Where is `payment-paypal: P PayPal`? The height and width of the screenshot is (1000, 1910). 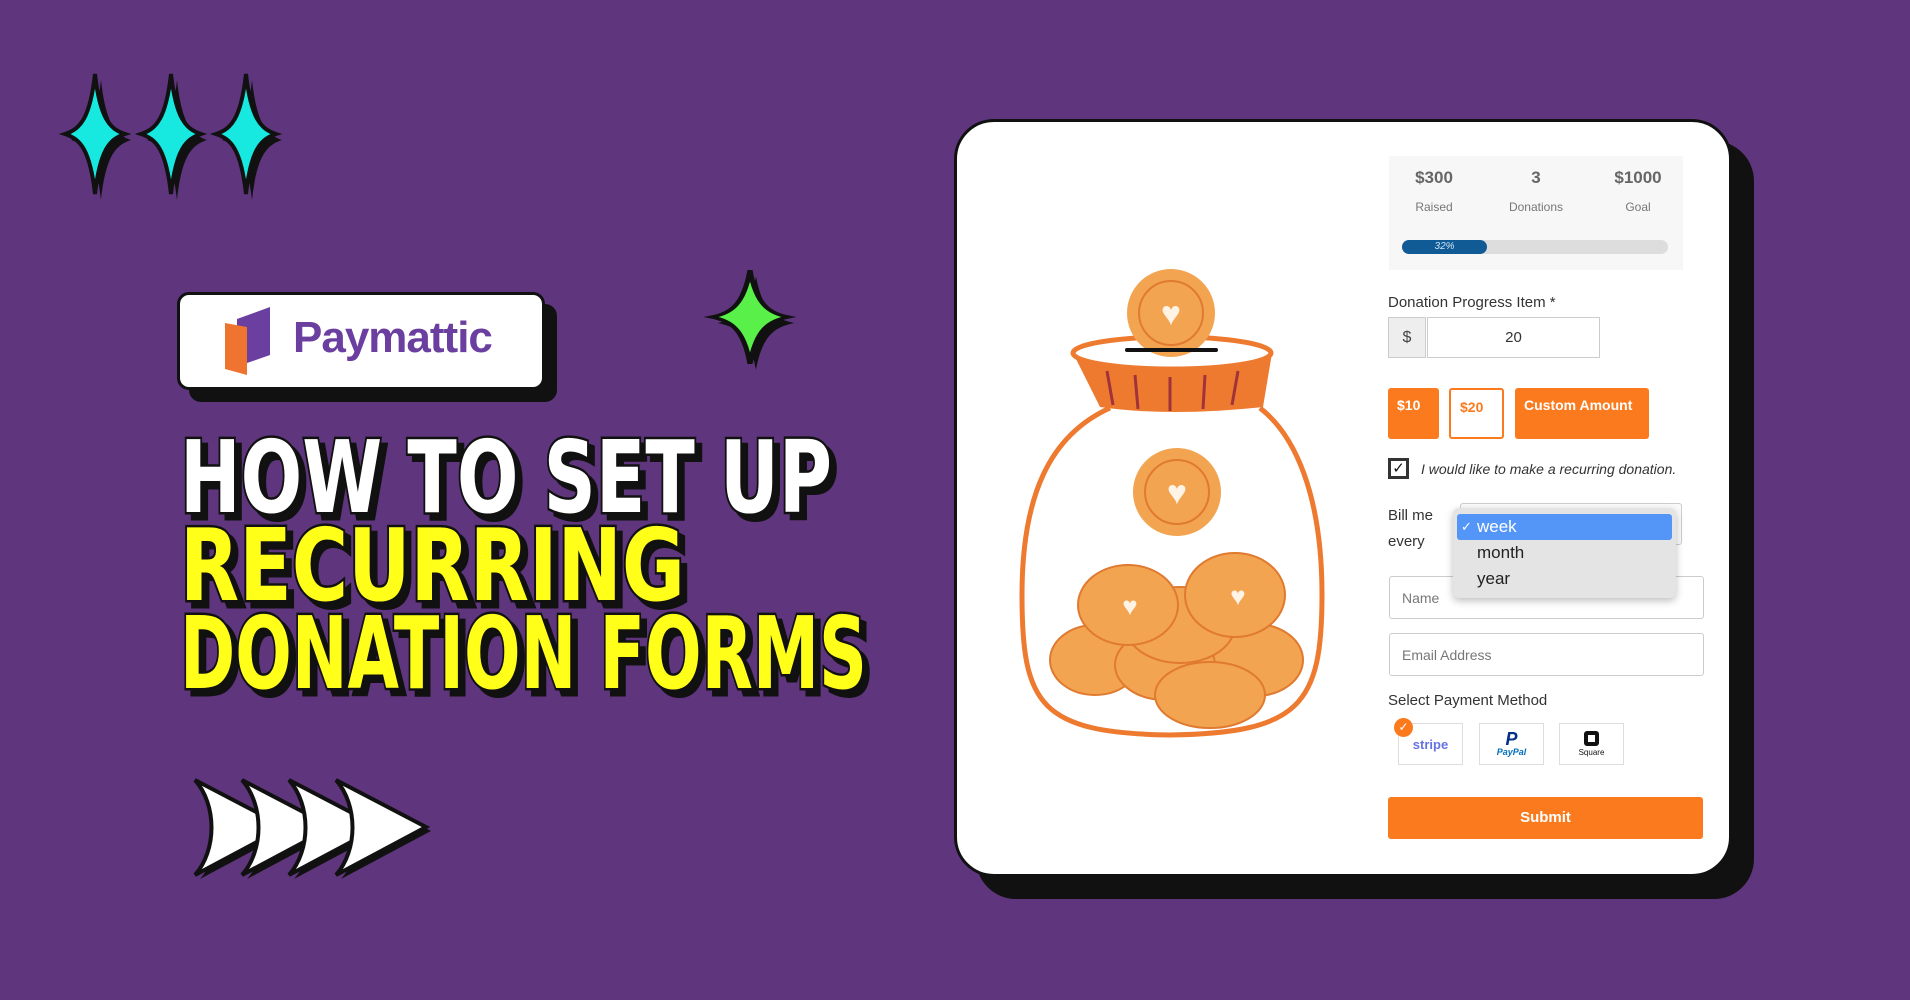 payment-paypal: P PayPal is located at coordinates (1511, 744).